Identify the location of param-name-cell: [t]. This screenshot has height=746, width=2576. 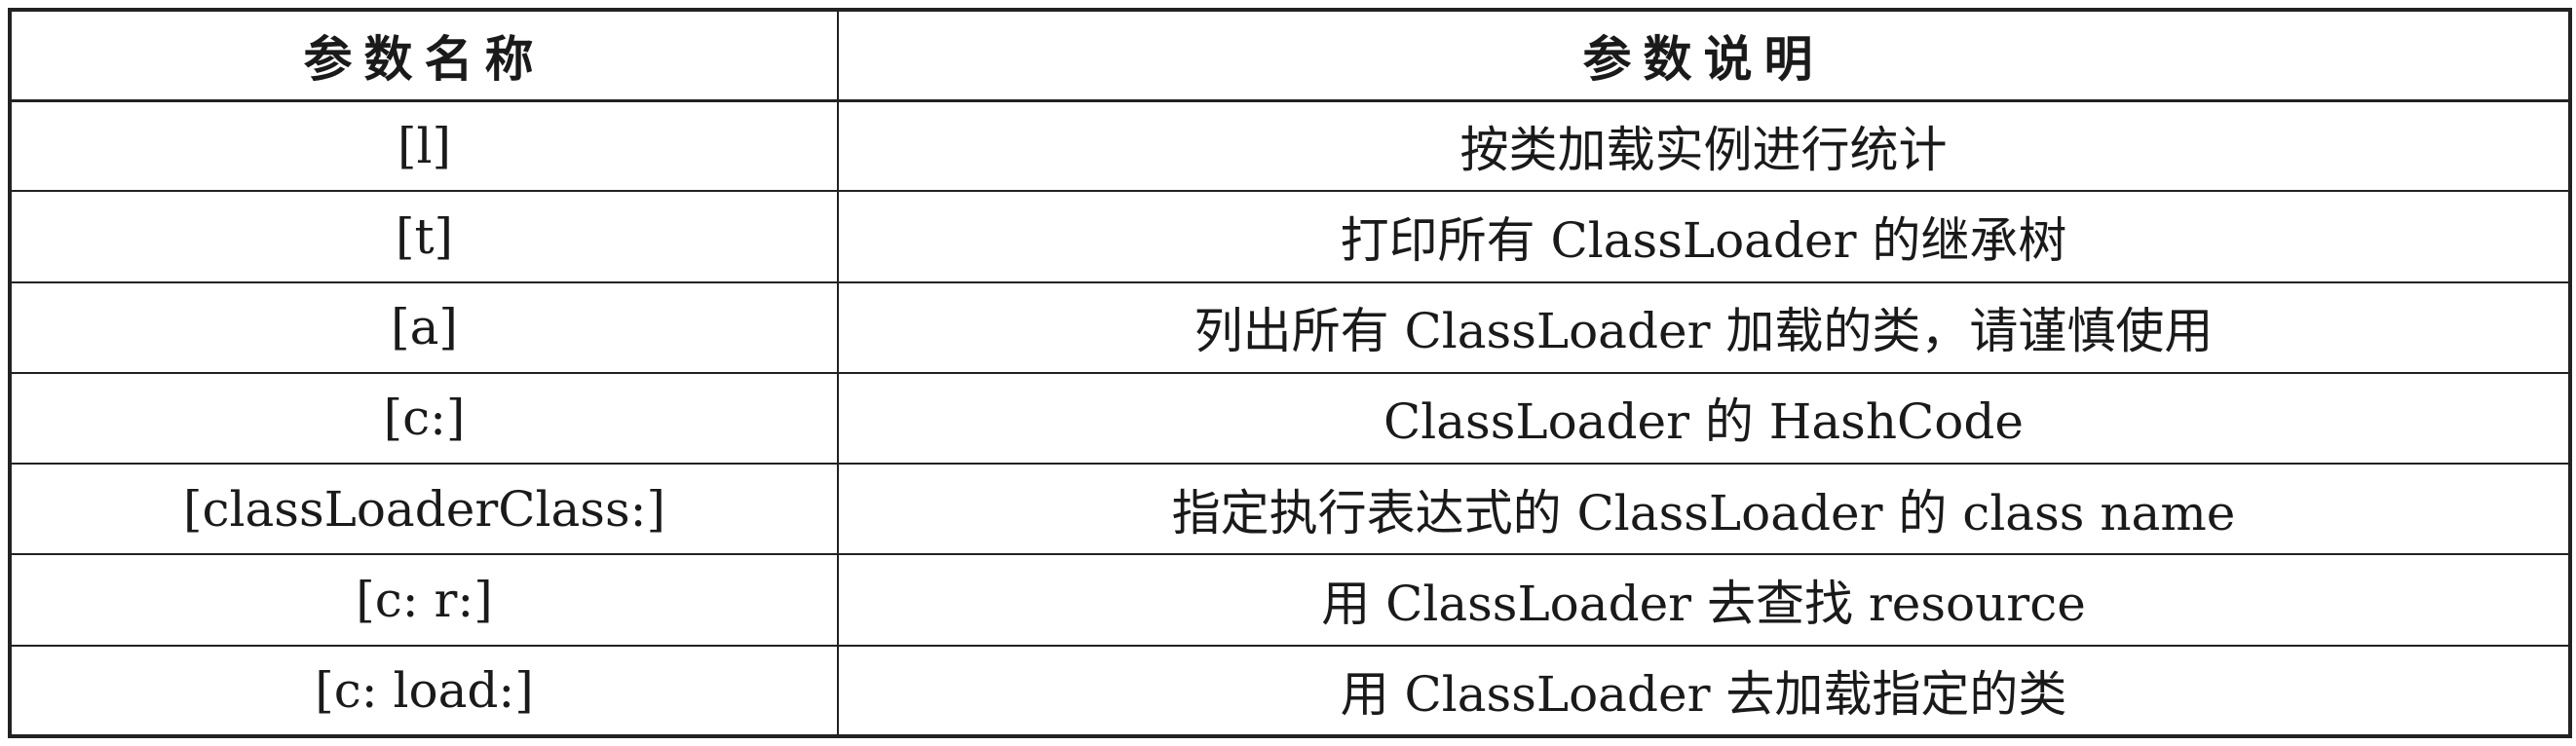
(424, 236).